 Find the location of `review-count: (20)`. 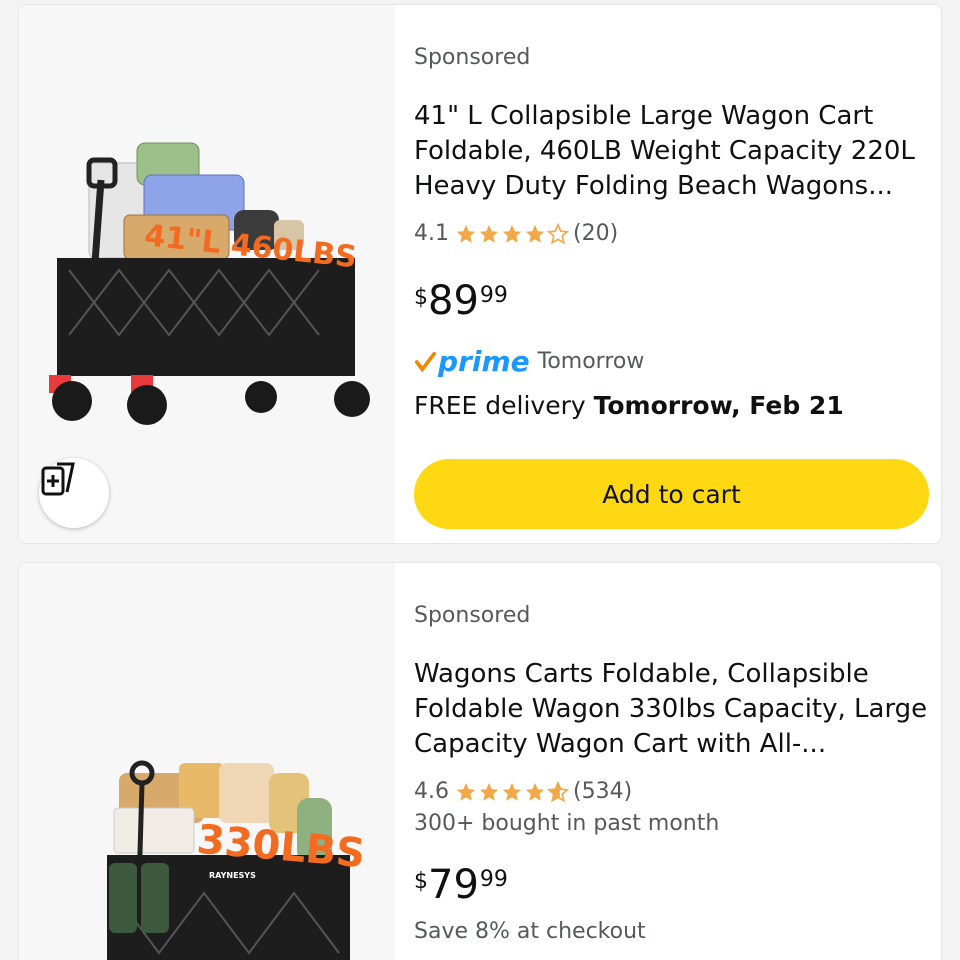

review-count: (20) is located at coordinates (596, 233).